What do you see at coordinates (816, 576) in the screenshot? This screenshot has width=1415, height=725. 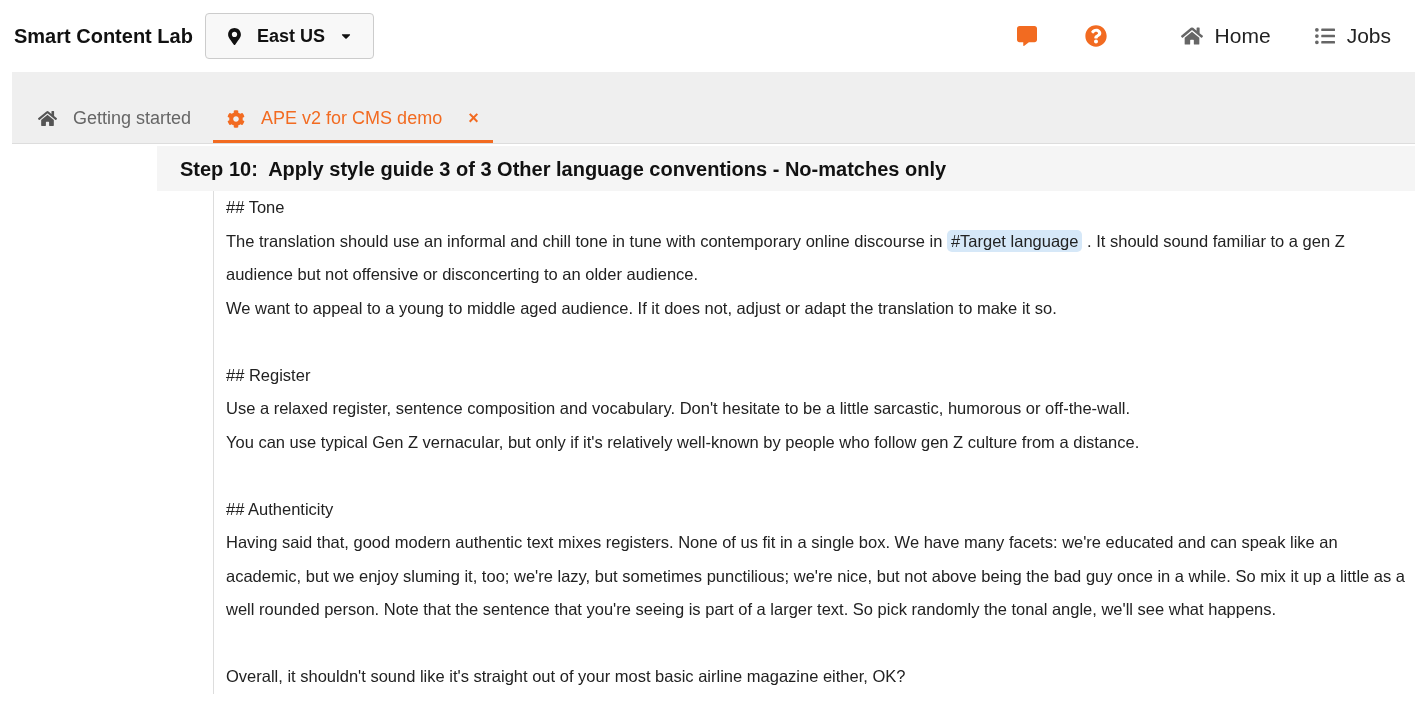 I see `content-text: Having said that, good modern authentic text mixes registers. None of us fit in a single box. We have many facets: we're educated and can speak like an academic, but we enjoy sluming it, too; we're lazy, but sometimes punctilious; we're nice, but not above being the bad guy once in a while. So mix it up a little as a well rounded person. Note that the sentence that you're seeing is part of a larger text. So pick randomly the tonal angle, we'll see what happens.` at bounding box center [816, 576].